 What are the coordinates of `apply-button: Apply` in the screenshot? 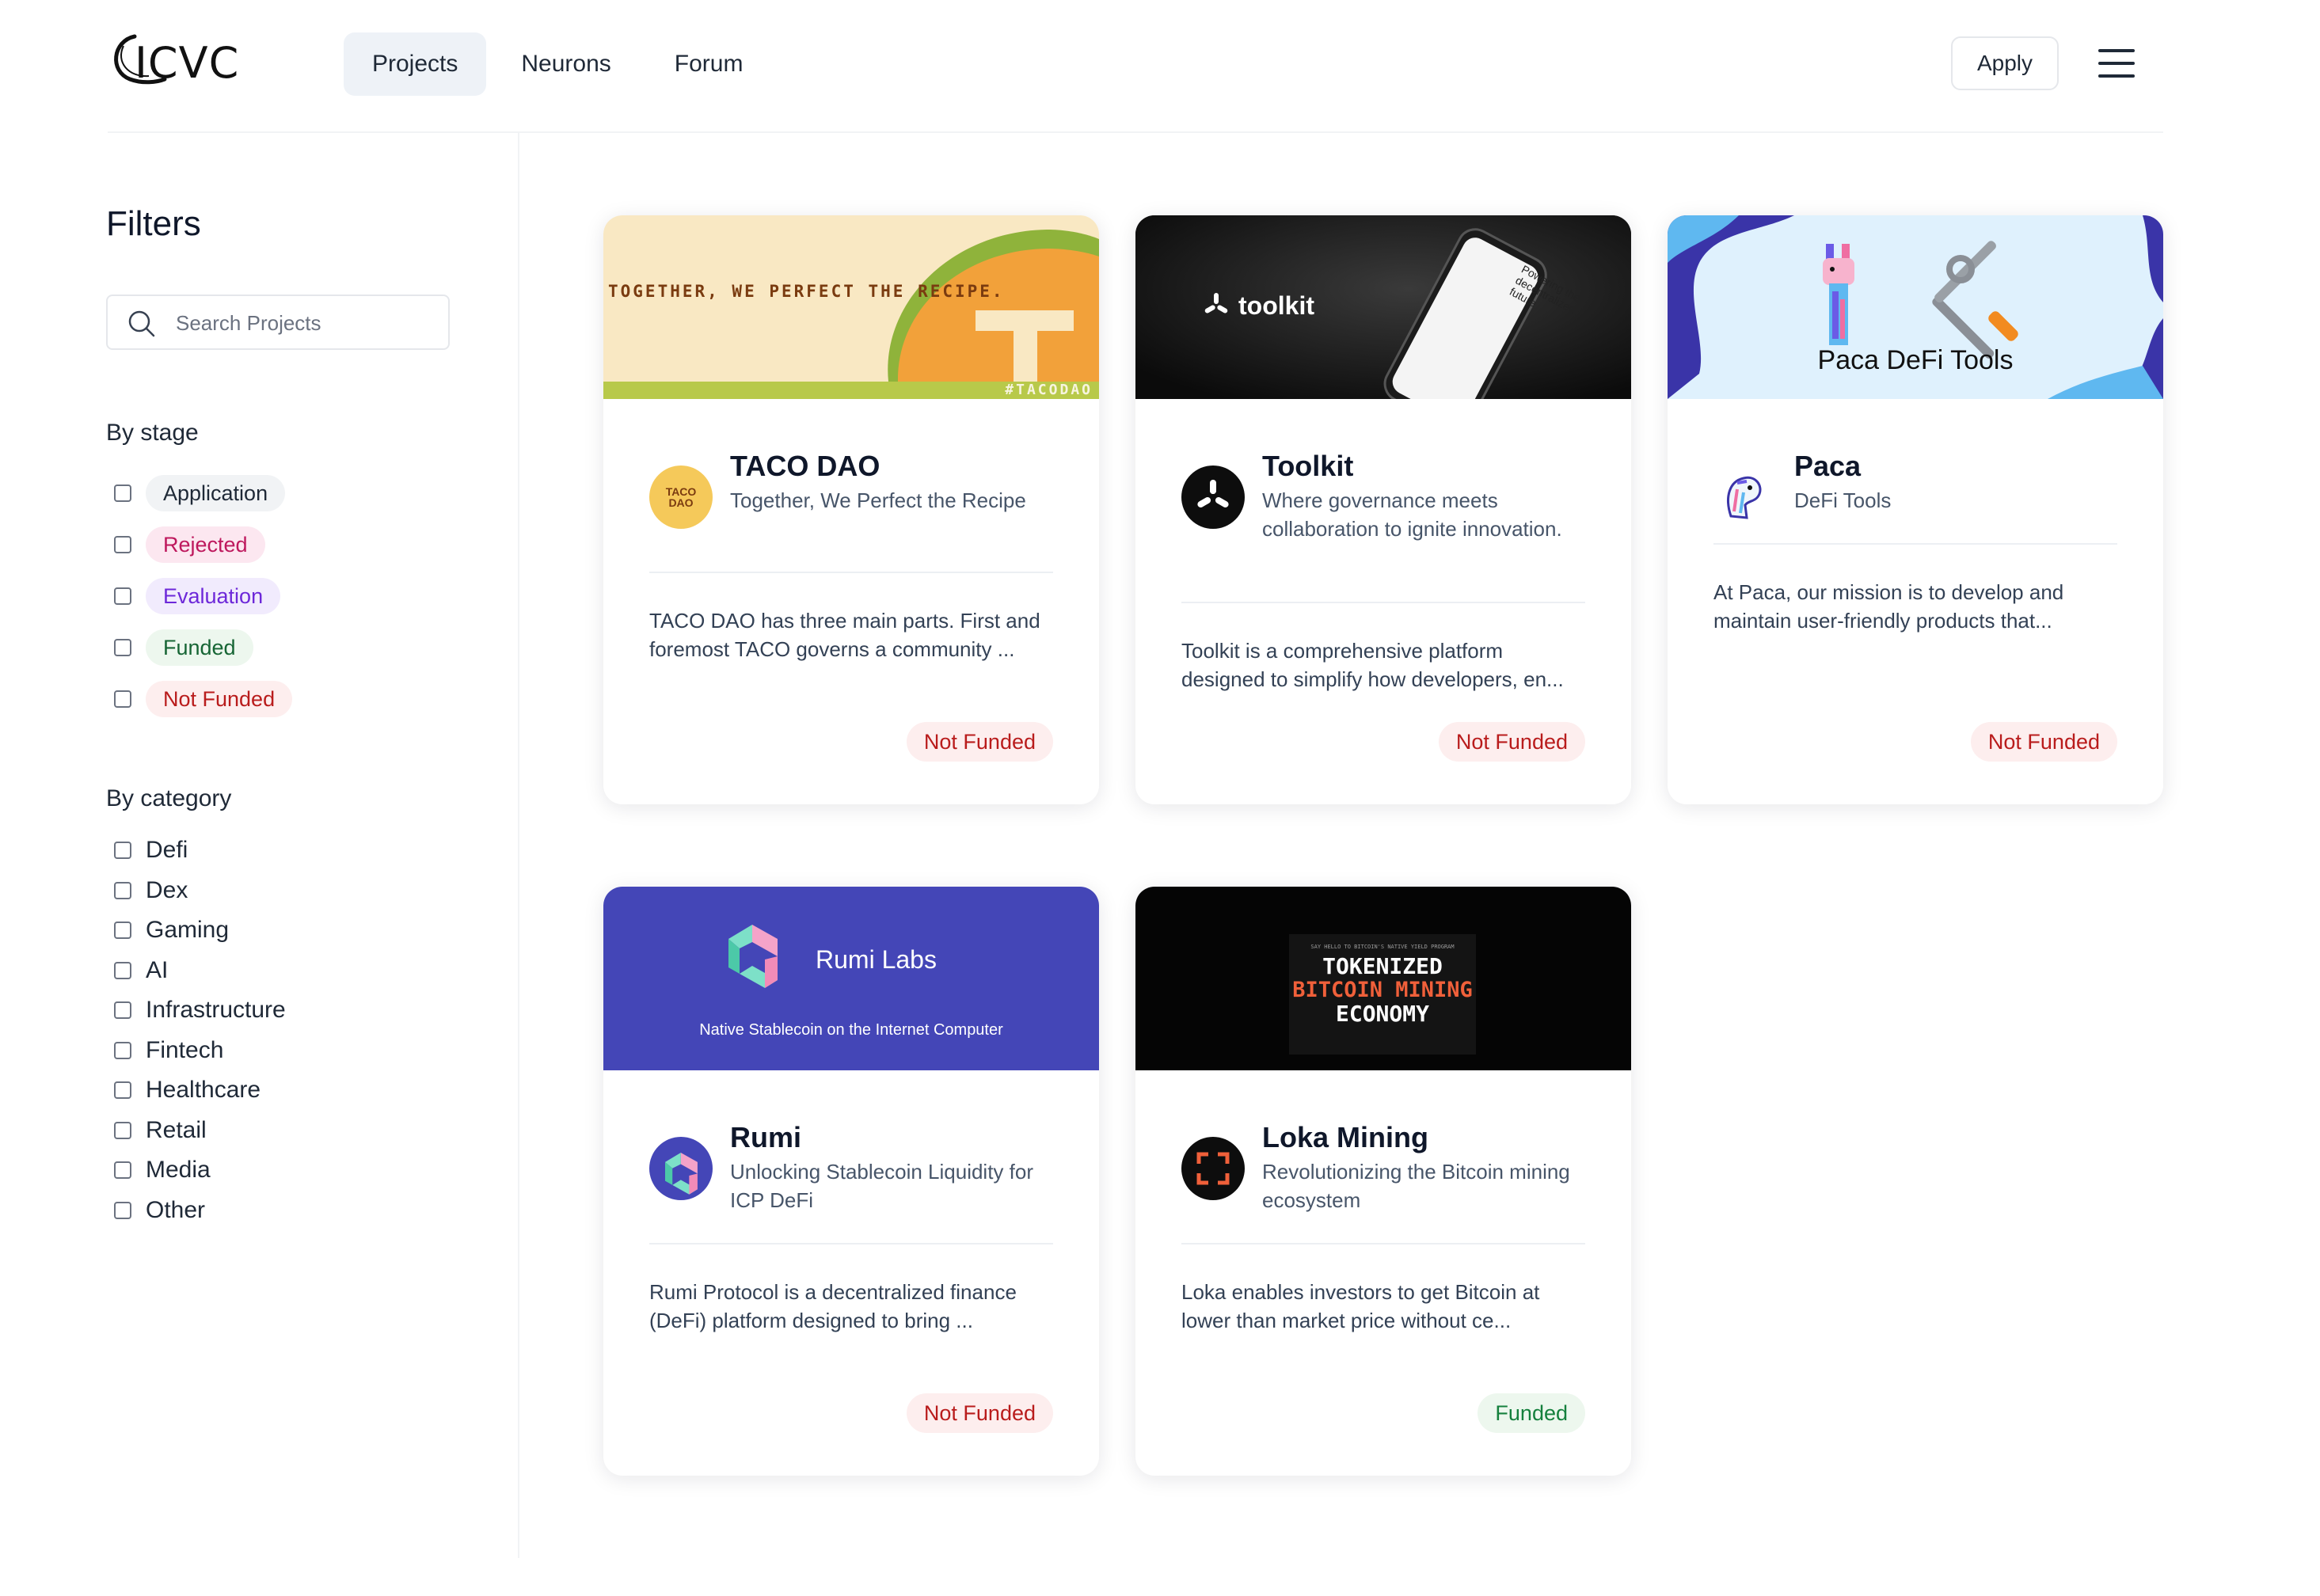 It's located at (2005, 63).